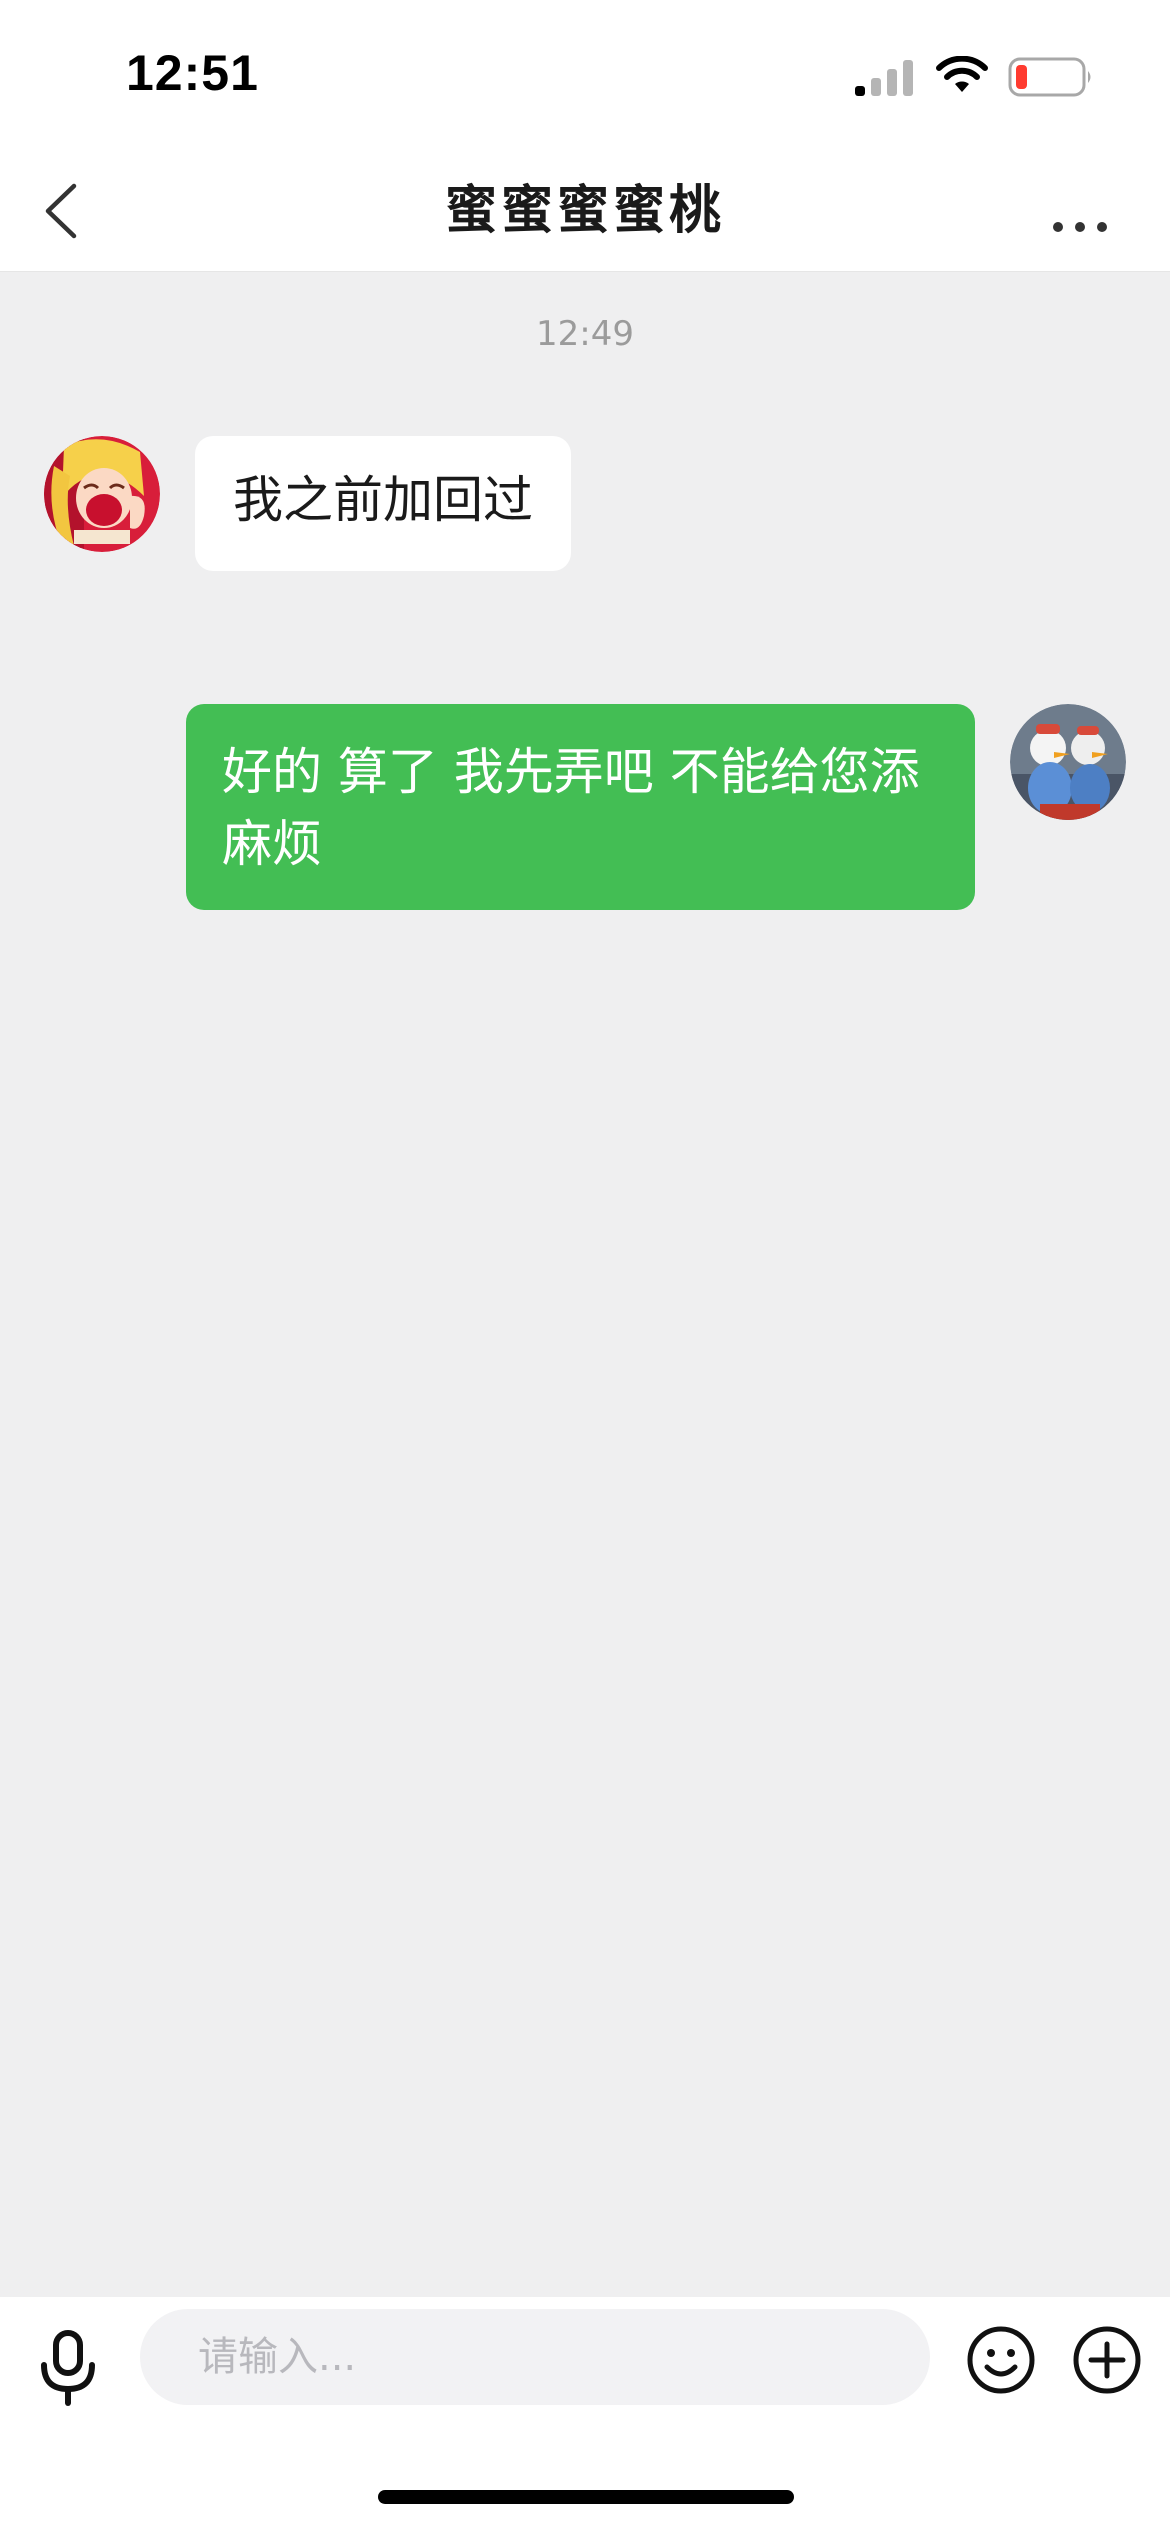  What do you see at coordinates (68, 2367) in the screenshot?
I see `microphone-icon` at bounding box center [68, 2367].